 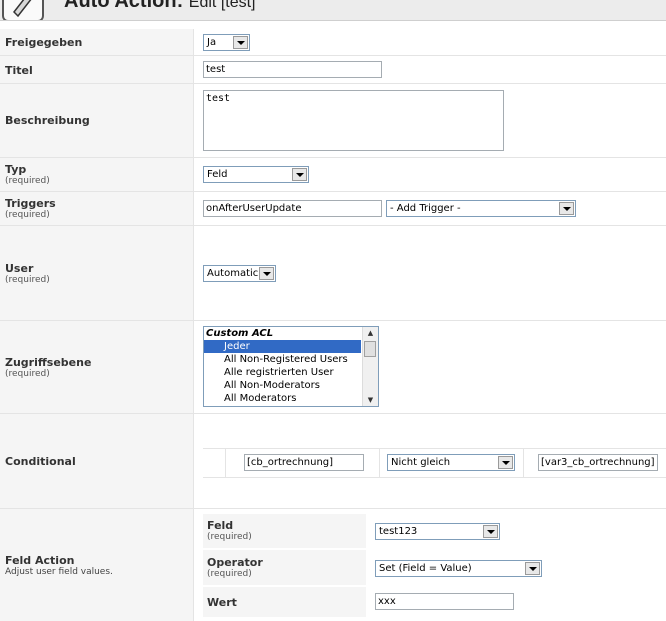 What do you see at coordinates (333, 10) in the screenshot?
I see `page-header: Auto Action: Edit [test]` at bounding box center [333, 10].